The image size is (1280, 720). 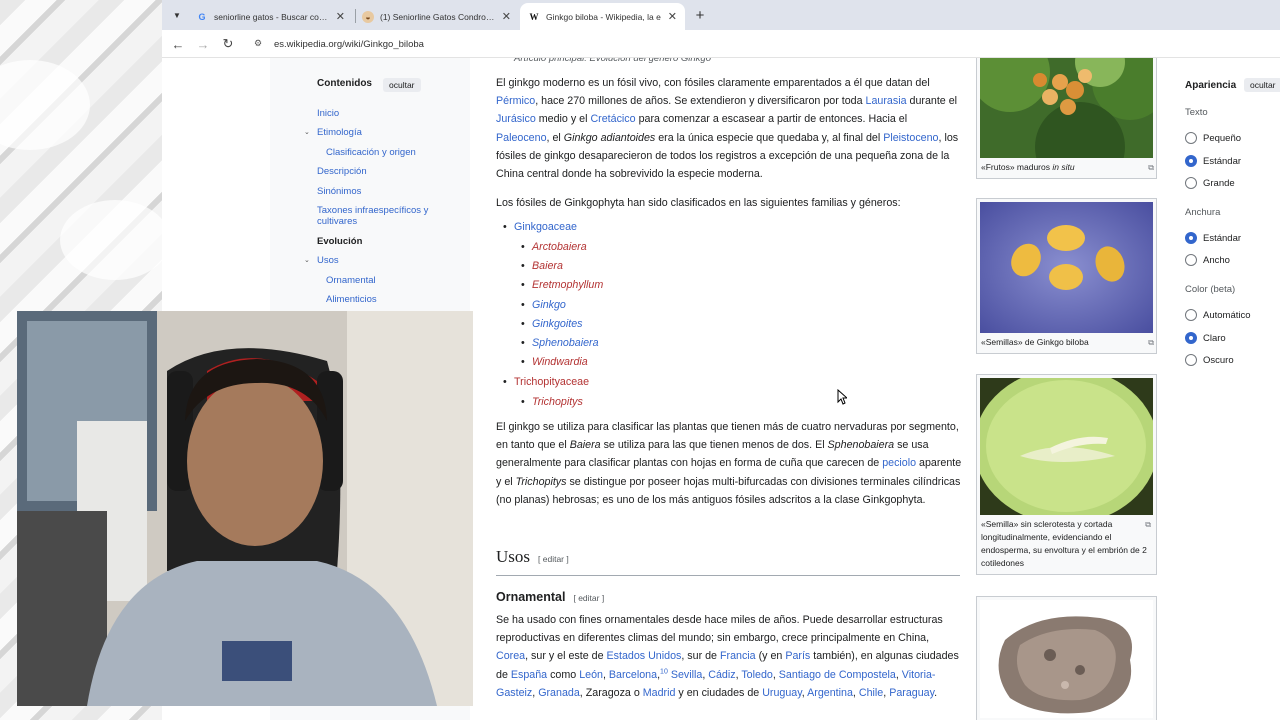 What do you see at coordinates (1066, 108) in the screenshot?
I see `fruits-image` at bounding box center [1066, 108].